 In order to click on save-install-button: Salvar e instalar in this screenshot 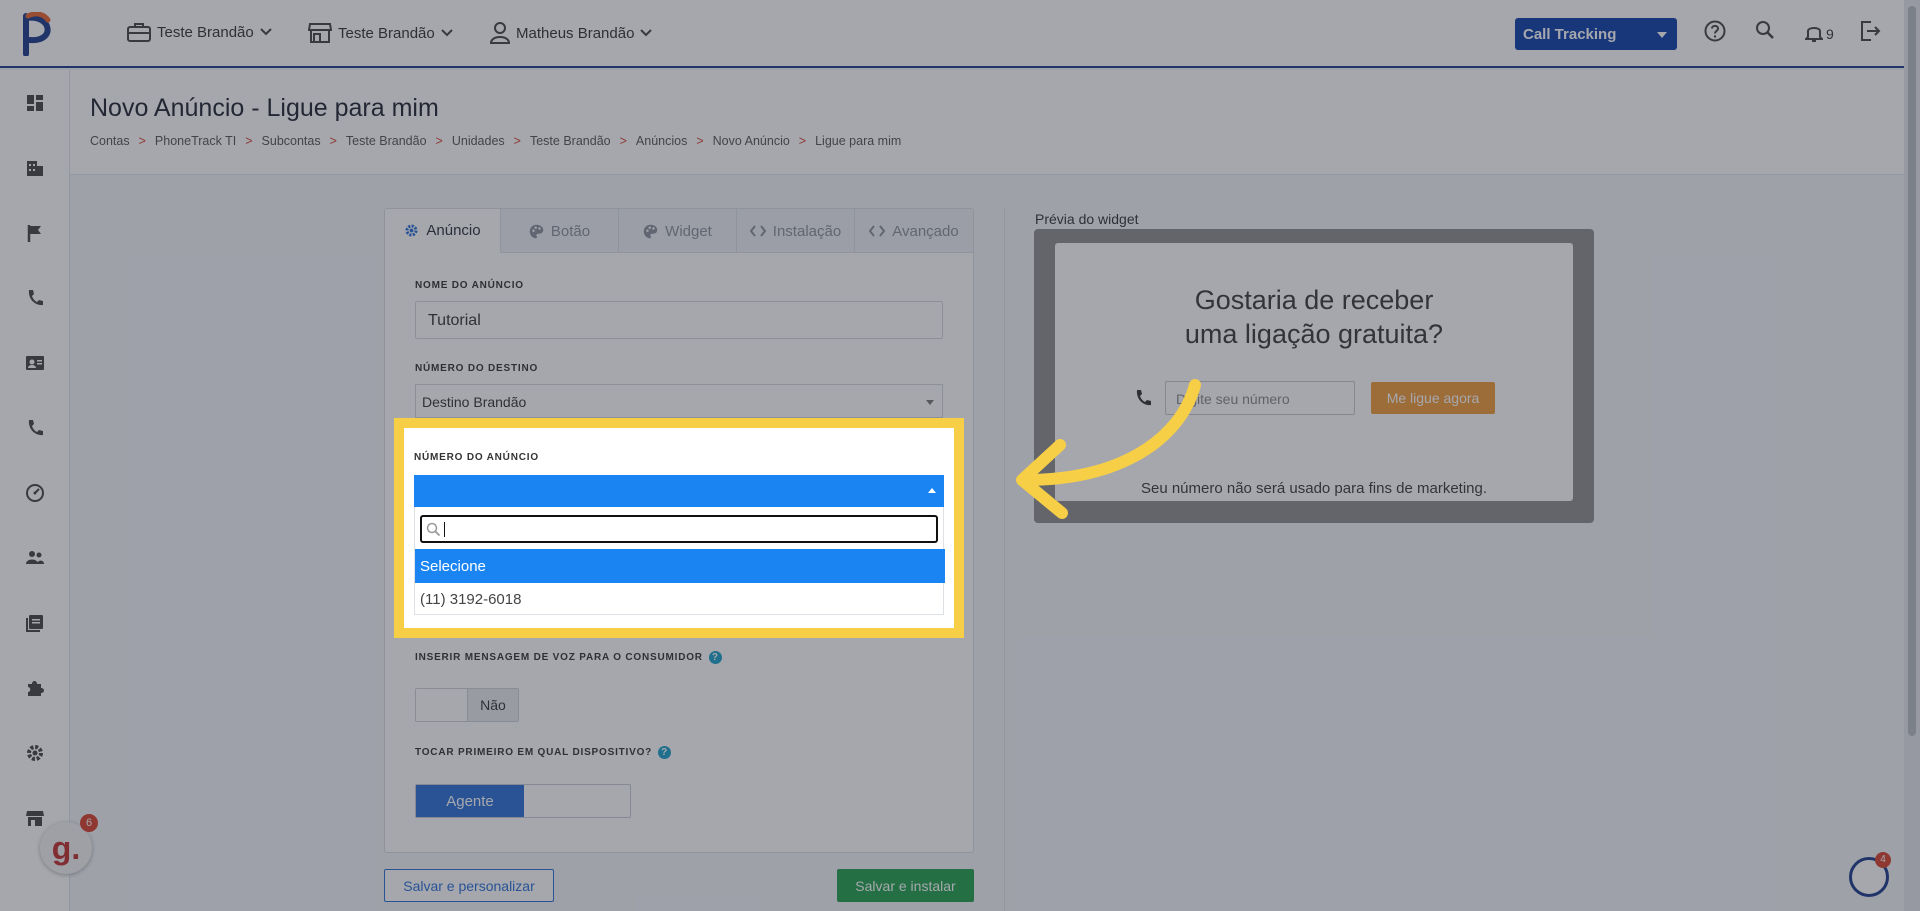, I will do `click(905, 885)`.